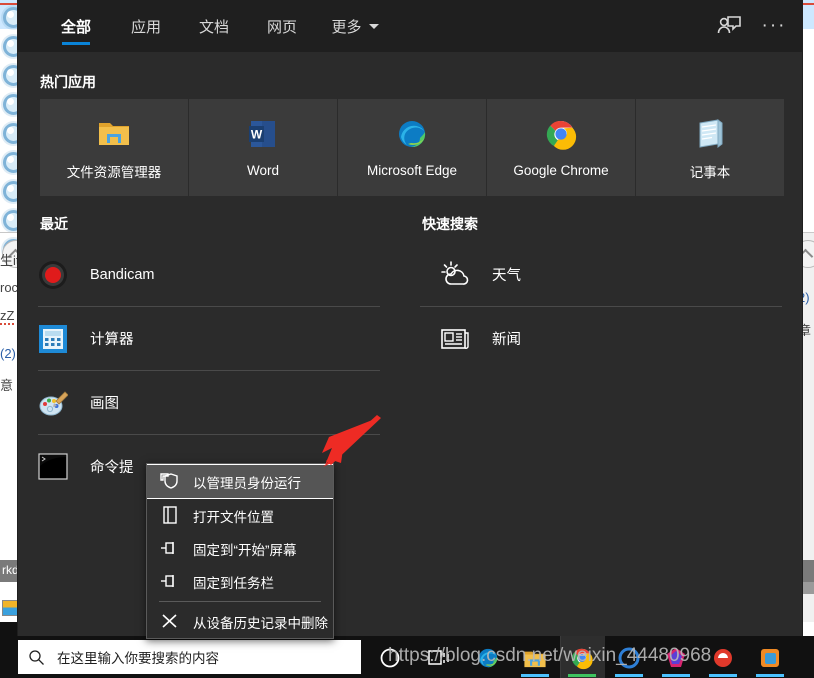  Describe the element at coordinates (36, 657) in the screenshot. I see `magnifier-icon` at that location.